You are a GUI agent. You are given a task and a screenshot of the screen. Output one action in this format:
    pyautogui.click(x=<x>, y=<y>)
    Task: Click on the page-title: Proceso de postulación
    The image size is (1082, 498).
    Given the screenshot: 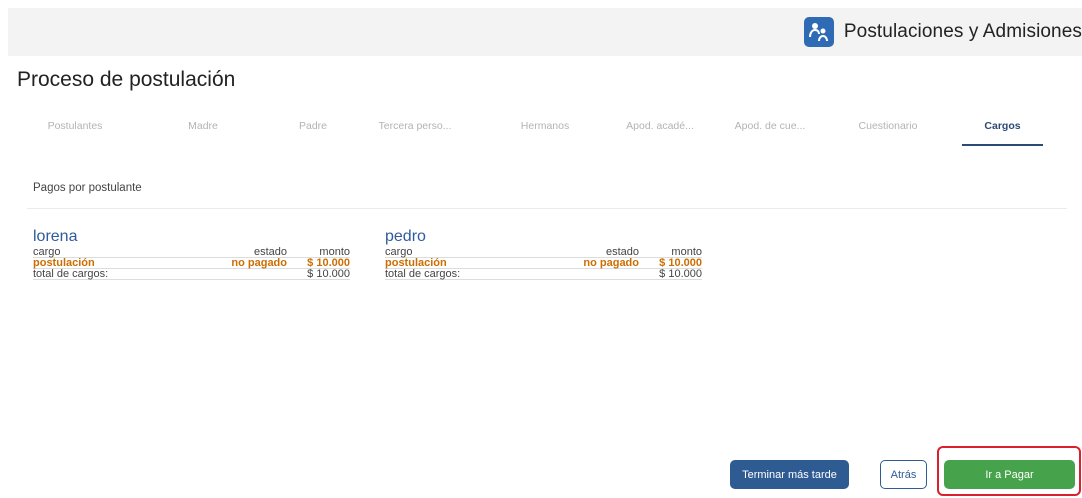 What is the action you would take?
    pyautogui.click(x=126, y=79)
    